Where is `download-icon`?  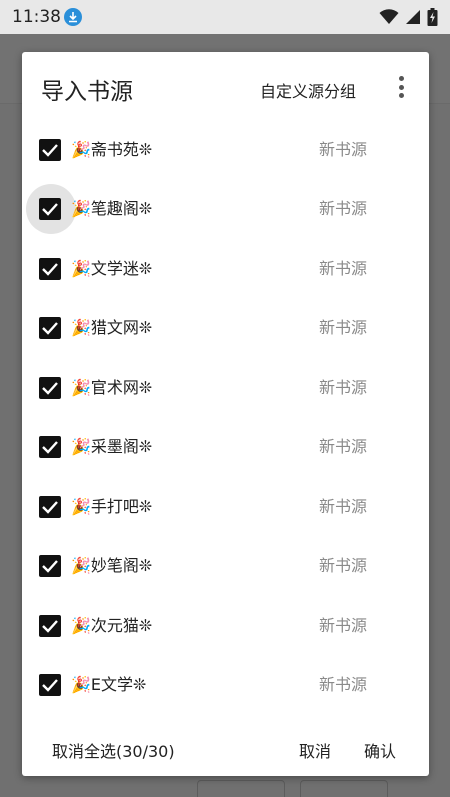
download-icon is located at coordinates (73, 17).